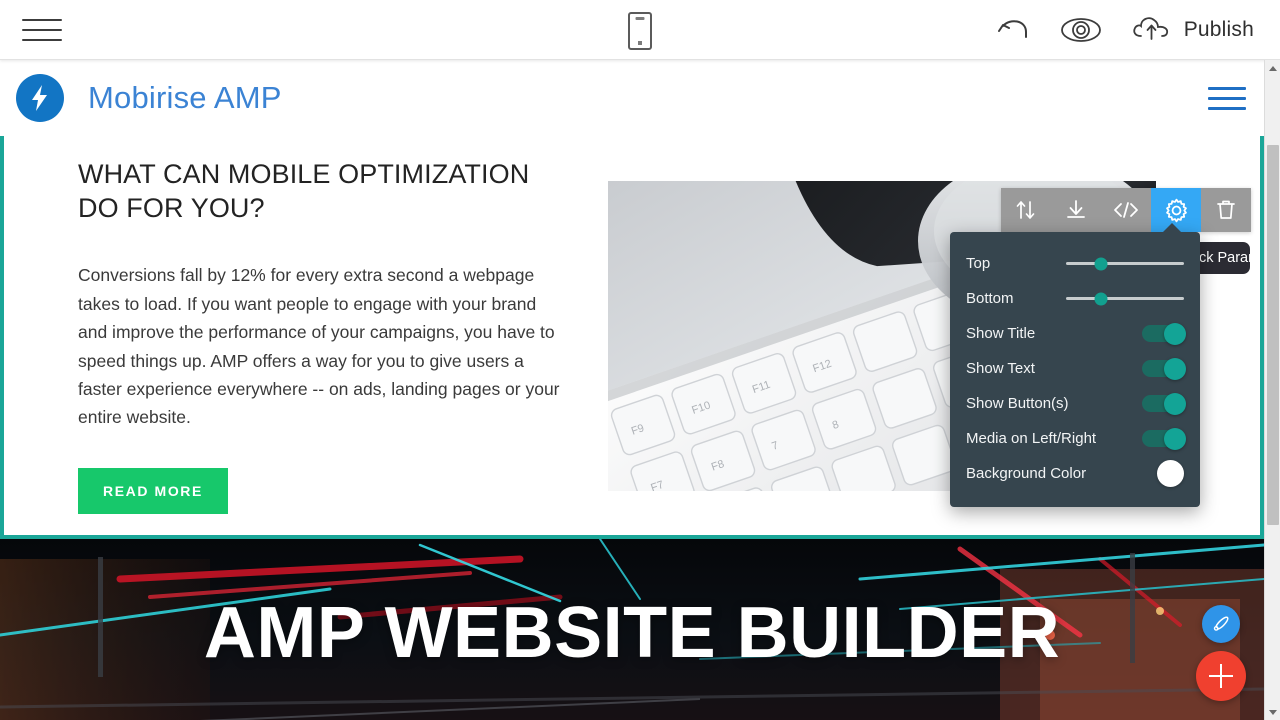 The image size is (1280, 720). Describe the element at coordinates (42, 30) in the screenshot. I see `hamburger-menu-icon` at that location.